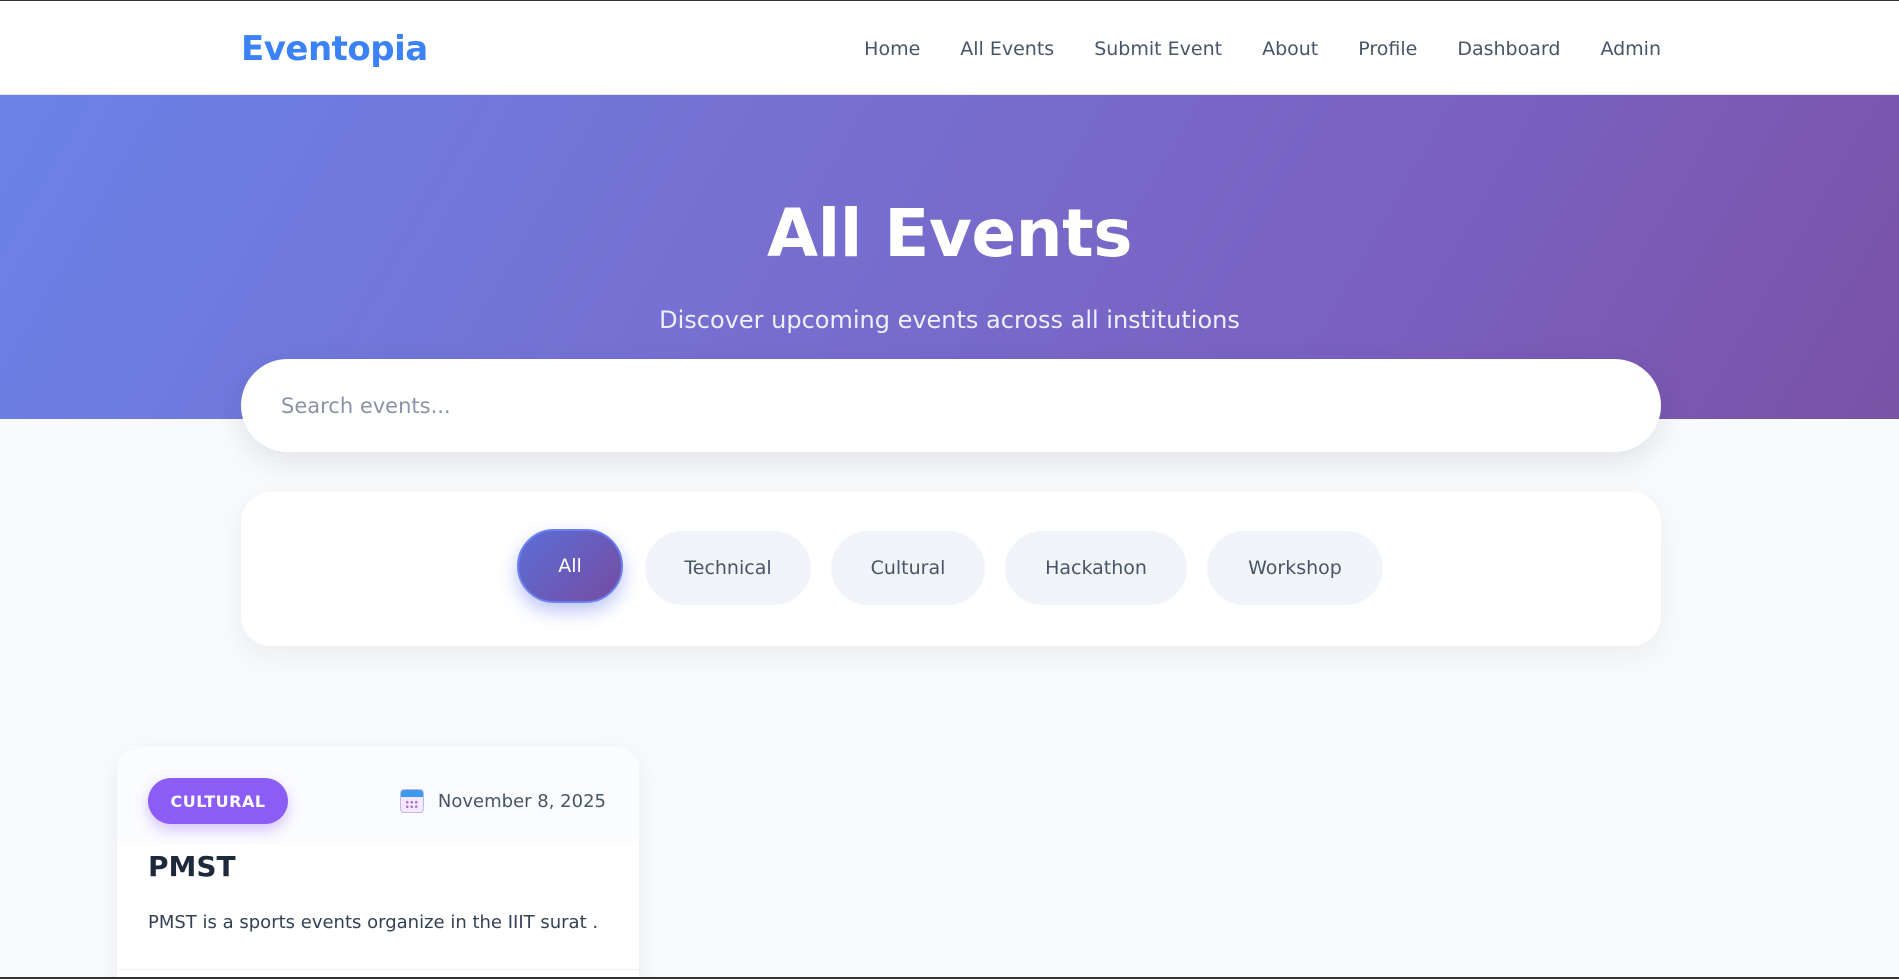  I want to click on category-badge: CULTURAL, so click(218, 801).